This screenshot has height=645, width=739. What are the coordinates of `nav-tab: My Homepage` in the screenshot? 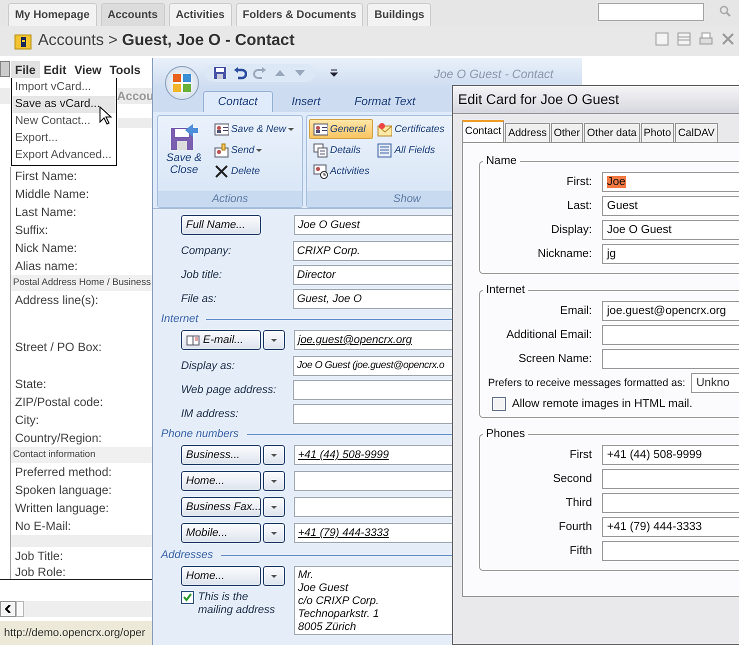 It's located at (52, 14).